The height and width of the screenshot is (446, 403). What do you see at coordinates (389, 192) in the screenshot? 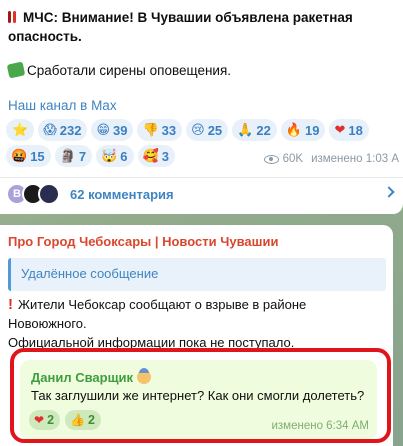
I see `chevron-right-icon` at bounding box center [389, 192].